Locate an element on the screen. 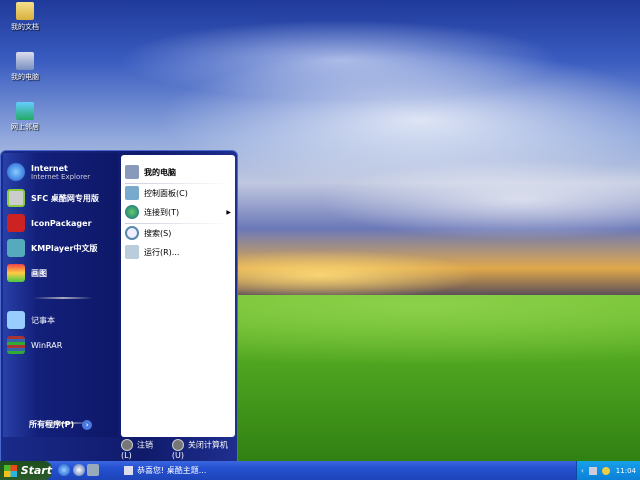 The height and width of the screenshot is (480, 640). arrow-right-icon: › is located at coordinates (87, 424).